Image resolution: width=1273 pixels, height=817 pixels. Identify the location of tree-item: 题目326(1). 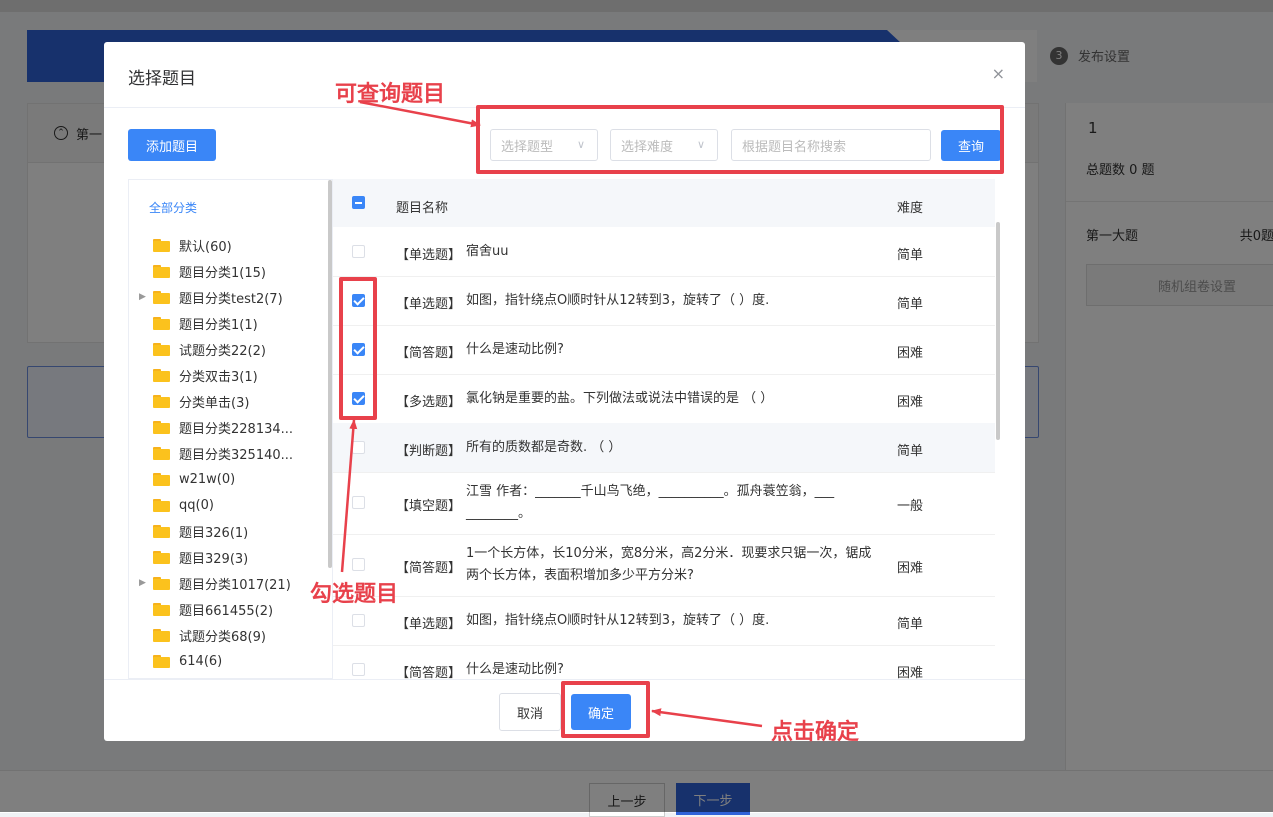
(229, 531).